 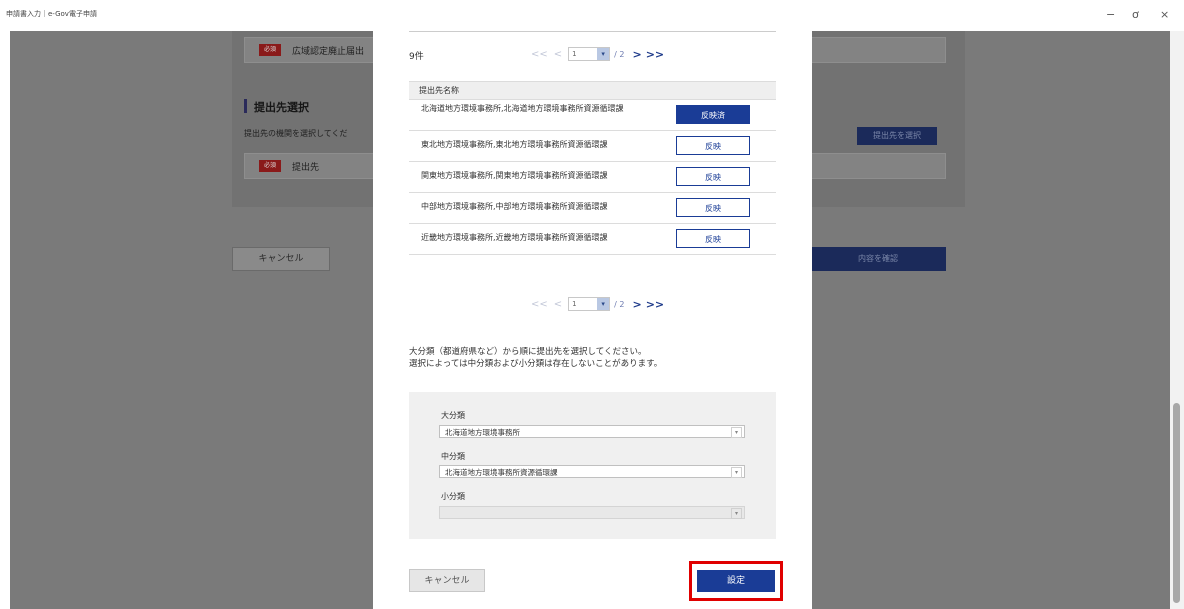 What do you see at coordinates (522, 108) in the screenshot?
I see `destination-name: 北海道地方環境事務所,北海道地方環境事務所資源循環課` at bounding box center [522, 108].